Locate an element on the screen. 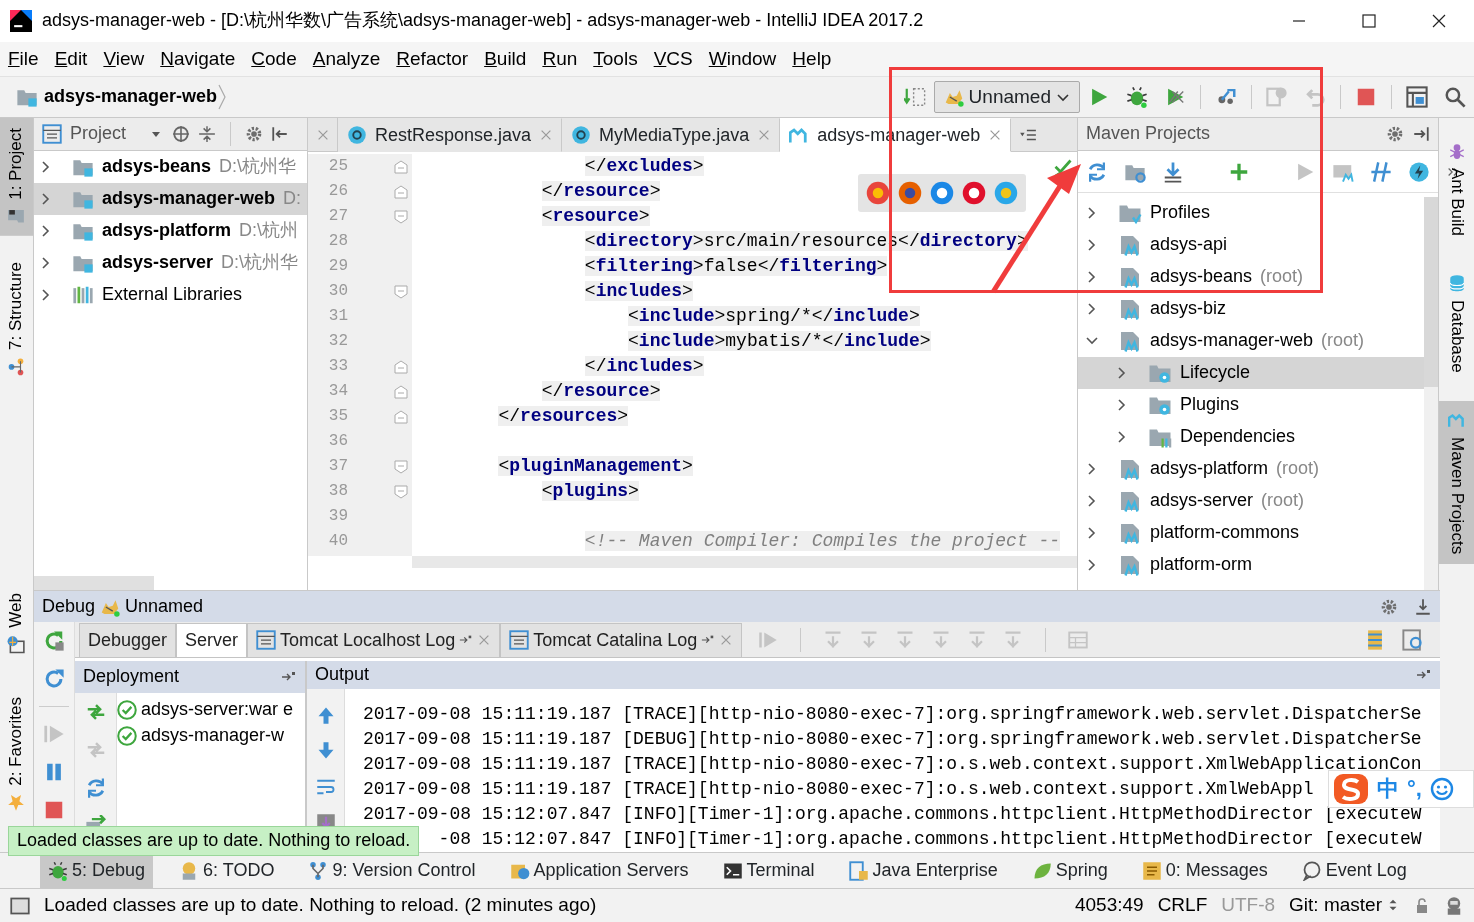 This screenshot has width=1474, height=922. tree-row: adsys-beans D:\杭州华 is located at coordinates (170, 167).